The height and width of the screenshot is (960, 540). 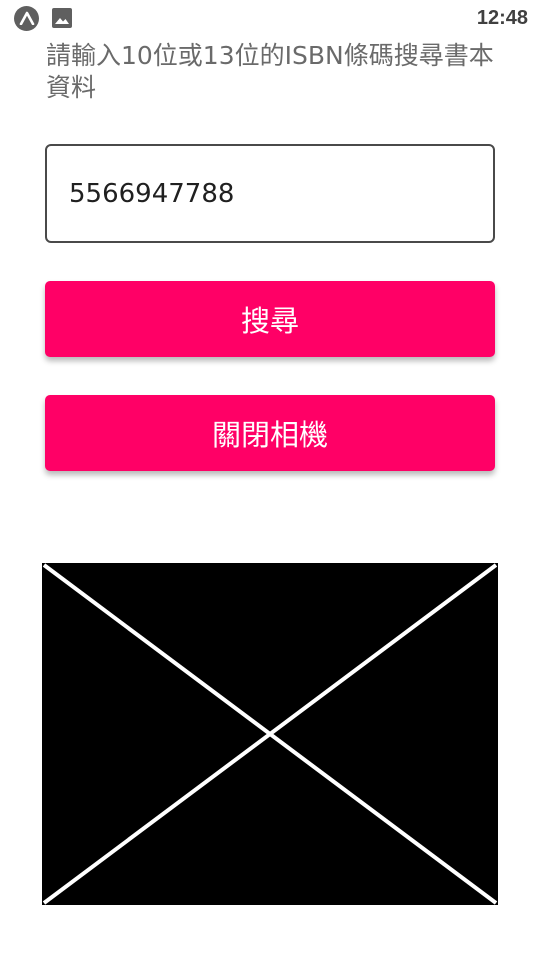 I want to click on instruction-text: 請輸入10位或13位的ISBN條碼搜尋書本資料, so click(x=270, y=71).